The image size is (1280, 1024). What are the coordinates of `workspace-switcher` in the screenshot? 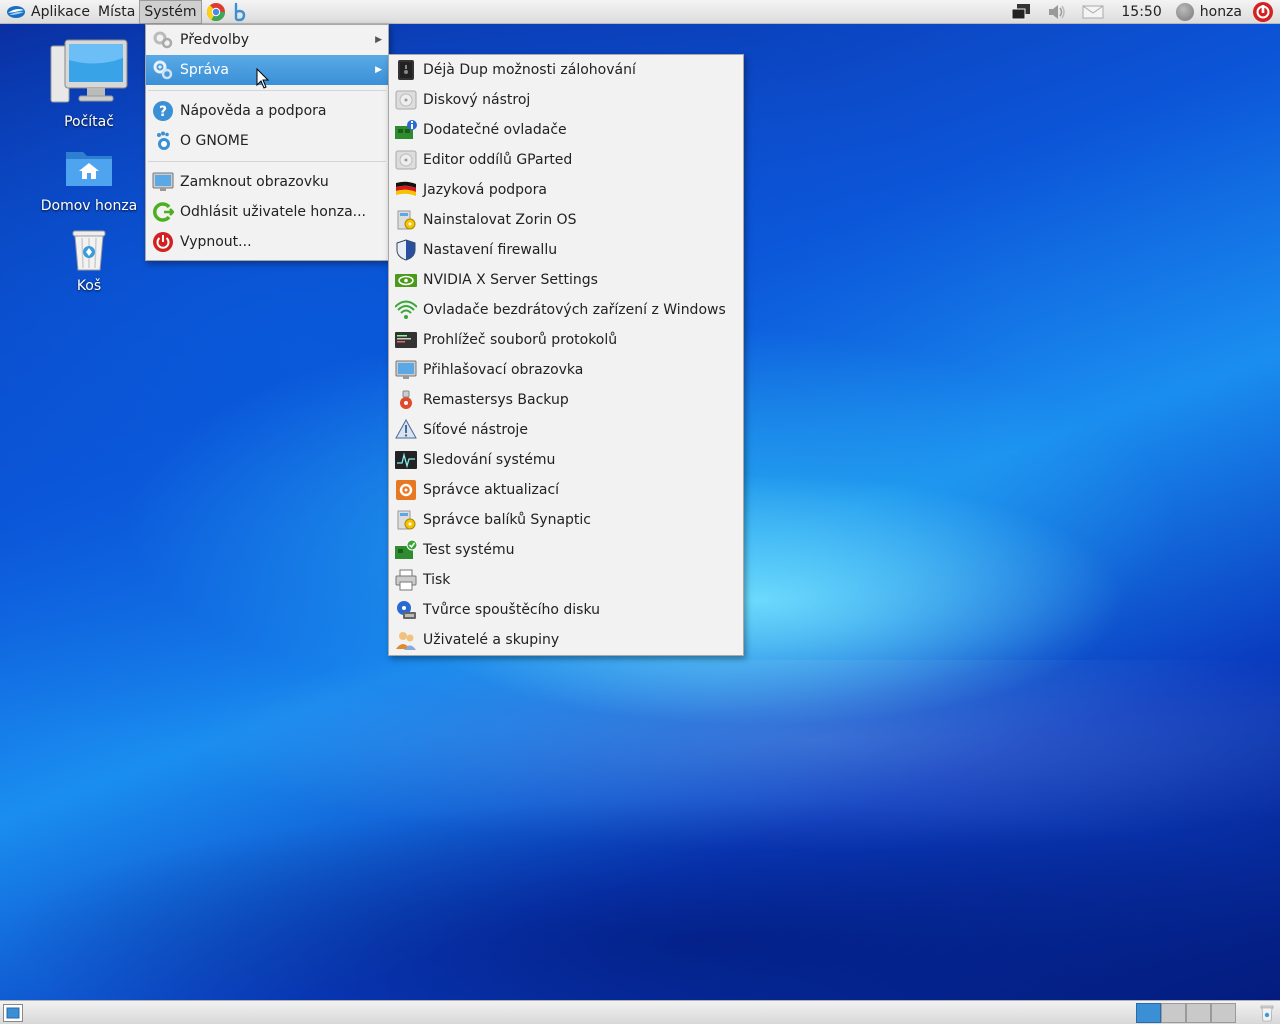 It's located at (1186, 1012).